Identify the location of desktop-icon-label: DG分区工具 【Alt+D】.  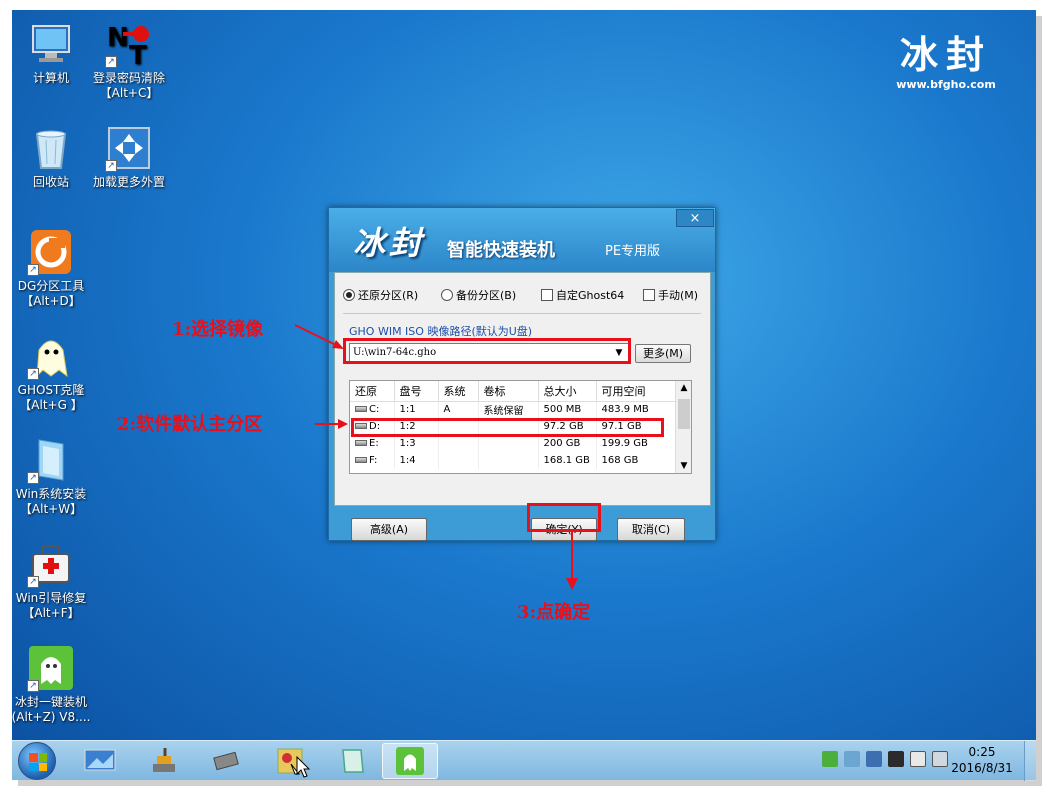
(51, 293).